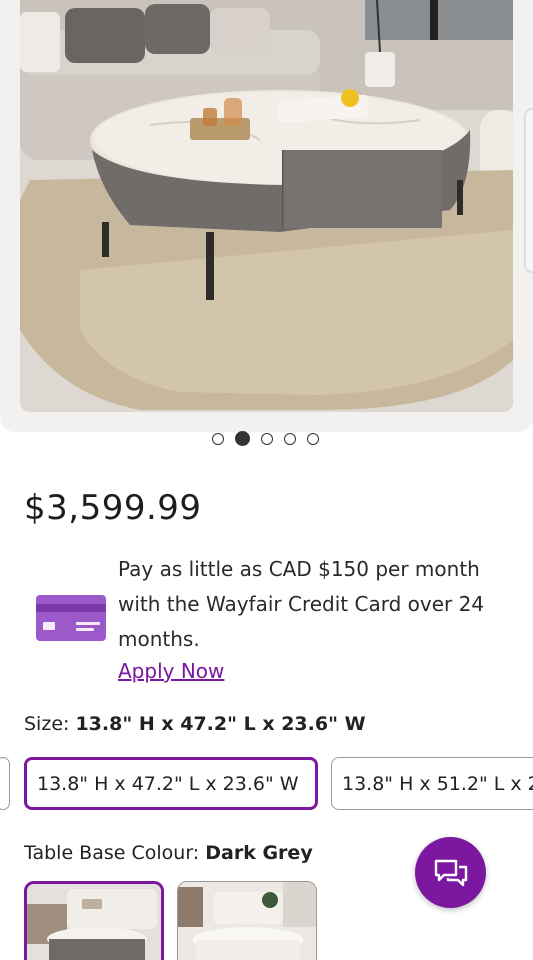 The image size is (533, 960). Describe the element at coordinates (247, 920) in the screenshot. I see `colour-swatch-option` at that location.